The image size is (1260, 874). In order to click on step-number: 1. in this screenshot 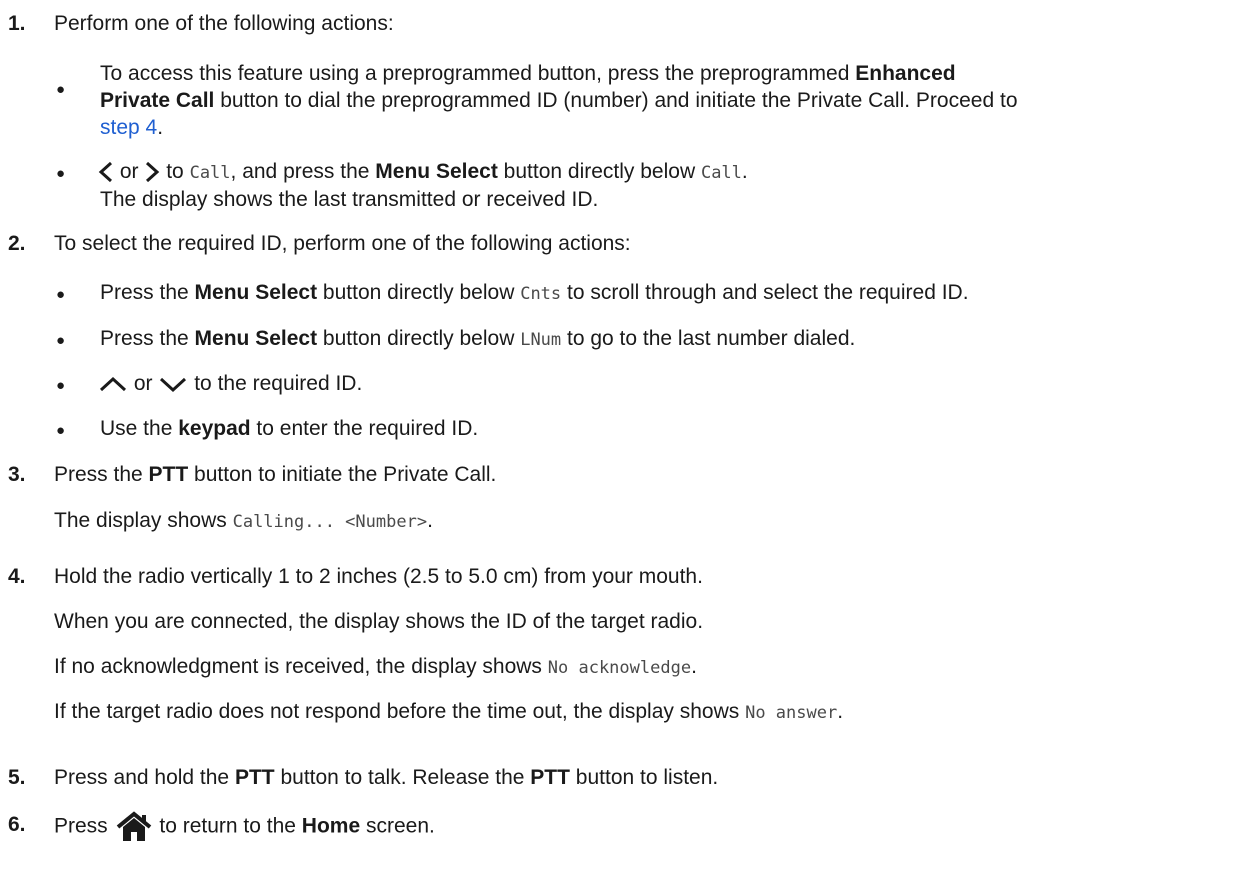, I will do `click(17, 23)`.